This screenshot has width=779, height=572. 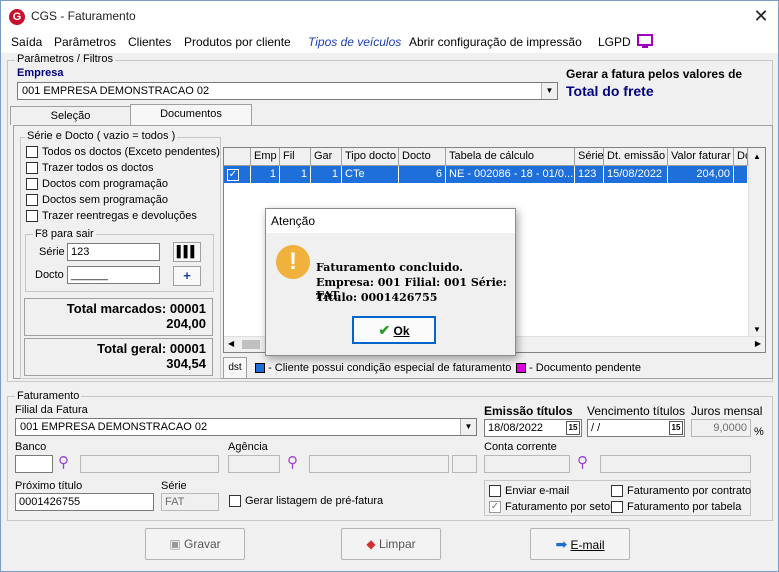 I want to click on grid-header-tabela: Tabela de cálculo, so click(x=510, y=157).